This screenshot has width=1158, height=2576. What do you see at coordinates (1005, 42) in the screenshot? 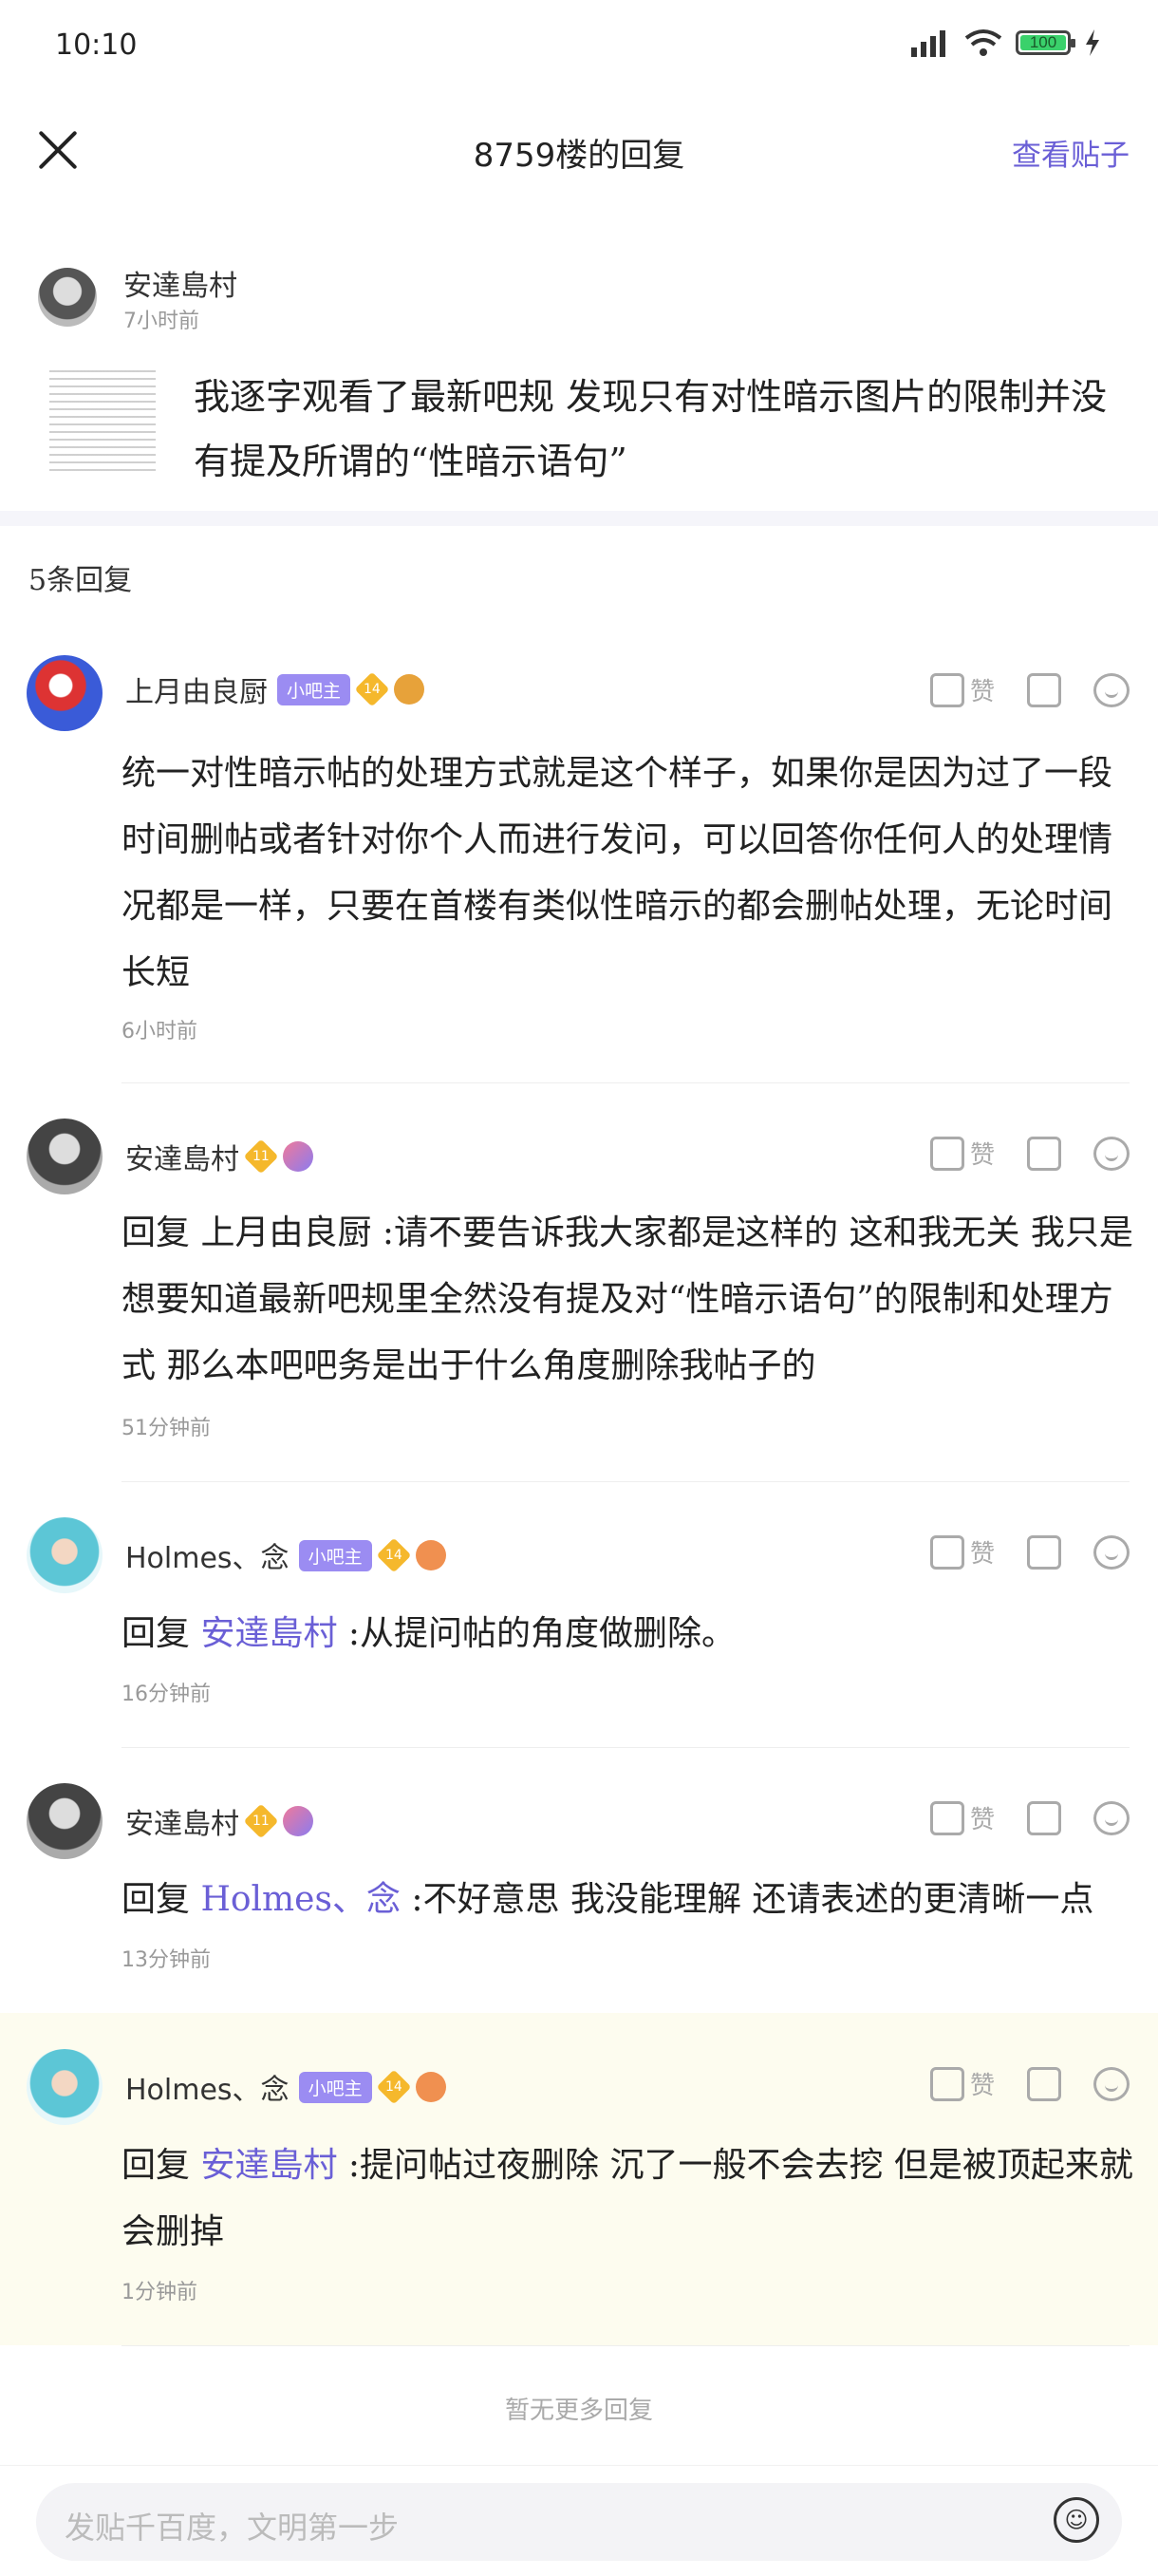
I see `status-icons: 100` at bounding box center [1005, 42].